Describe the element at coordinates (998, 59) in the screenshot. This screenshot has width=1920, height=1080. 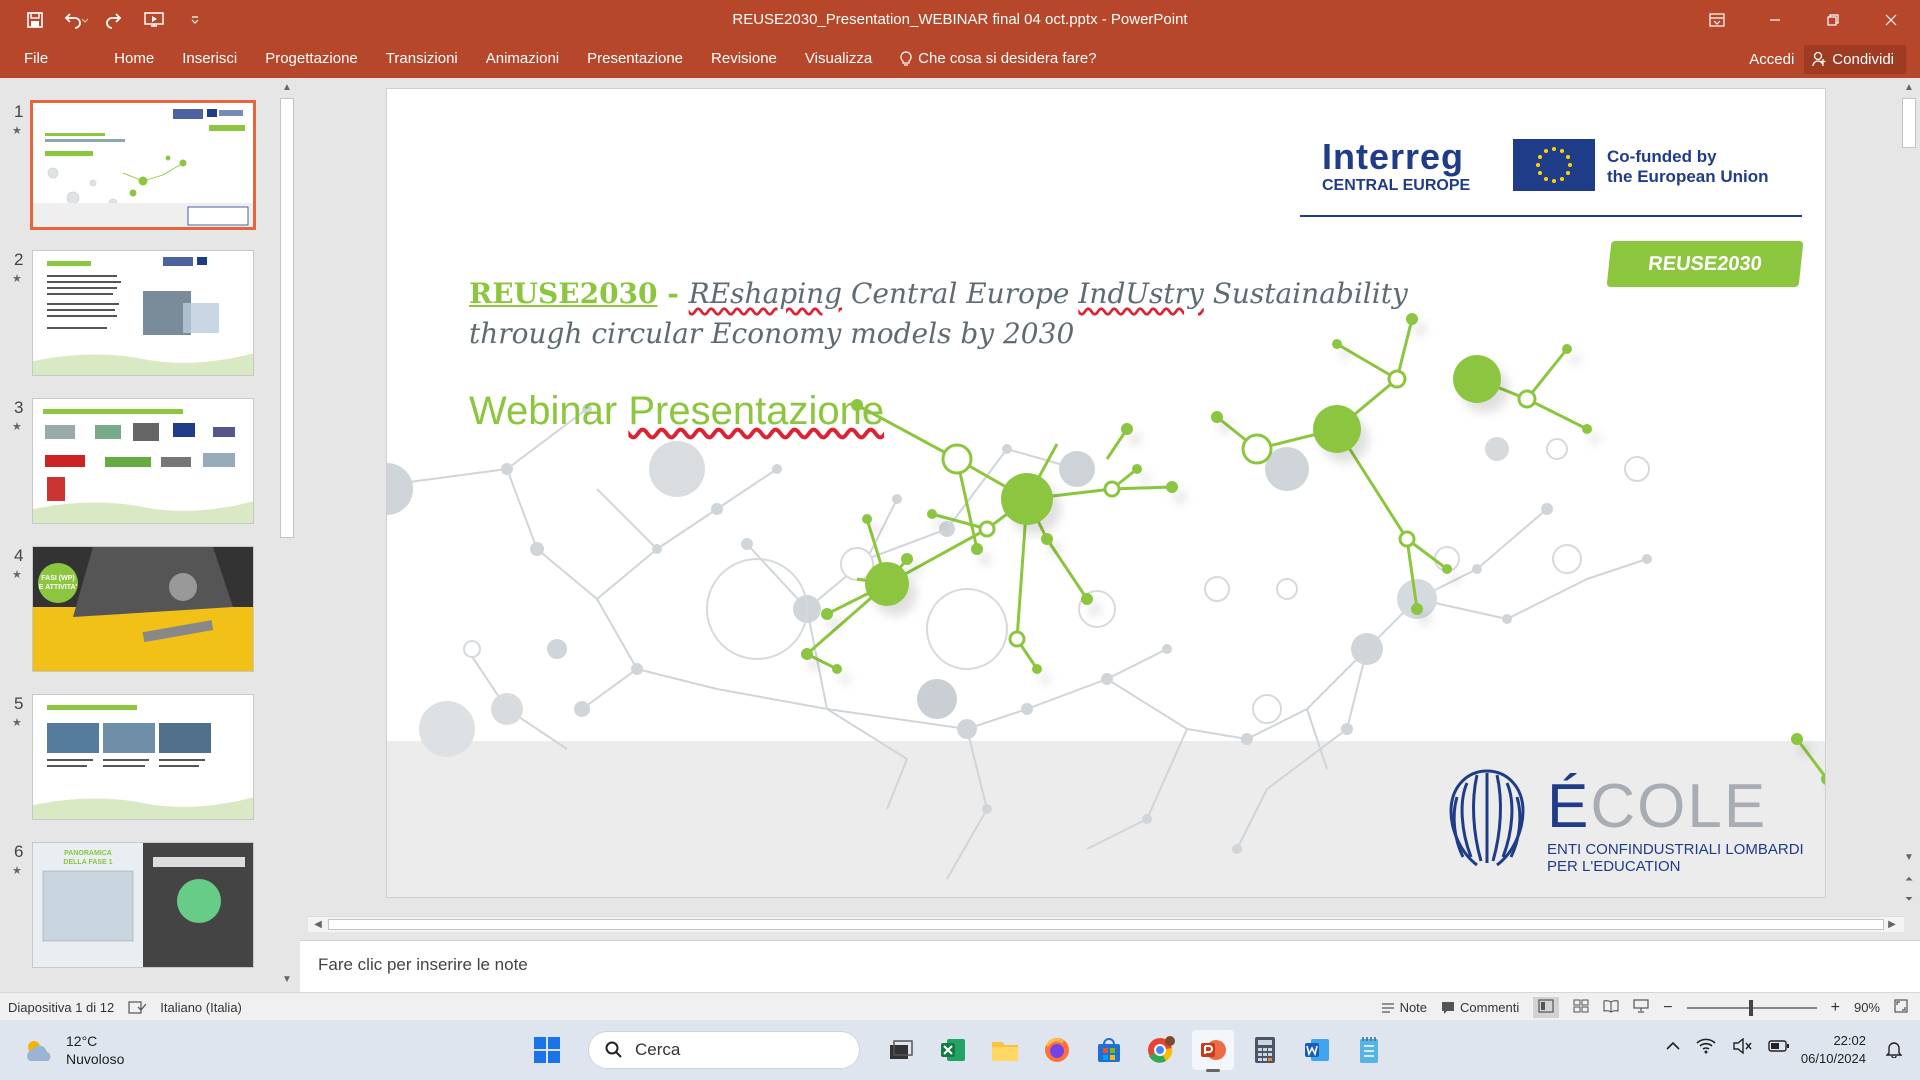
I see `tell-me-box: Che cosa si desidera fare?` at that location.